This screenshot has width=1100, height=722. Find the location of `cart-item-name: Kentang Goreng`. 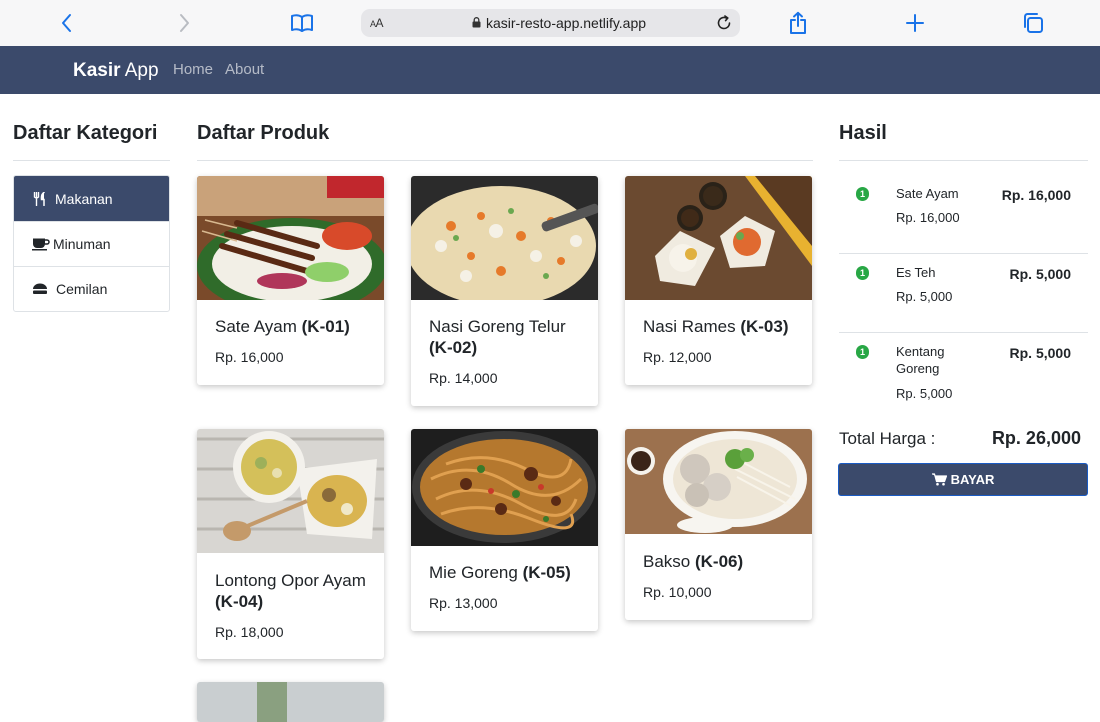

cart-item-name: Kentang Goreng is located at coordinates (920, 360).